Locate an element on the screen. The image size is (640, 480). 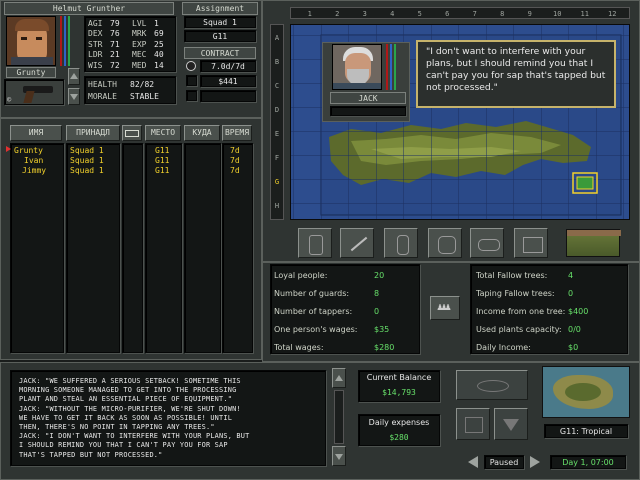
sector-label: G11: Tropical is located at coordinates (586, 431).